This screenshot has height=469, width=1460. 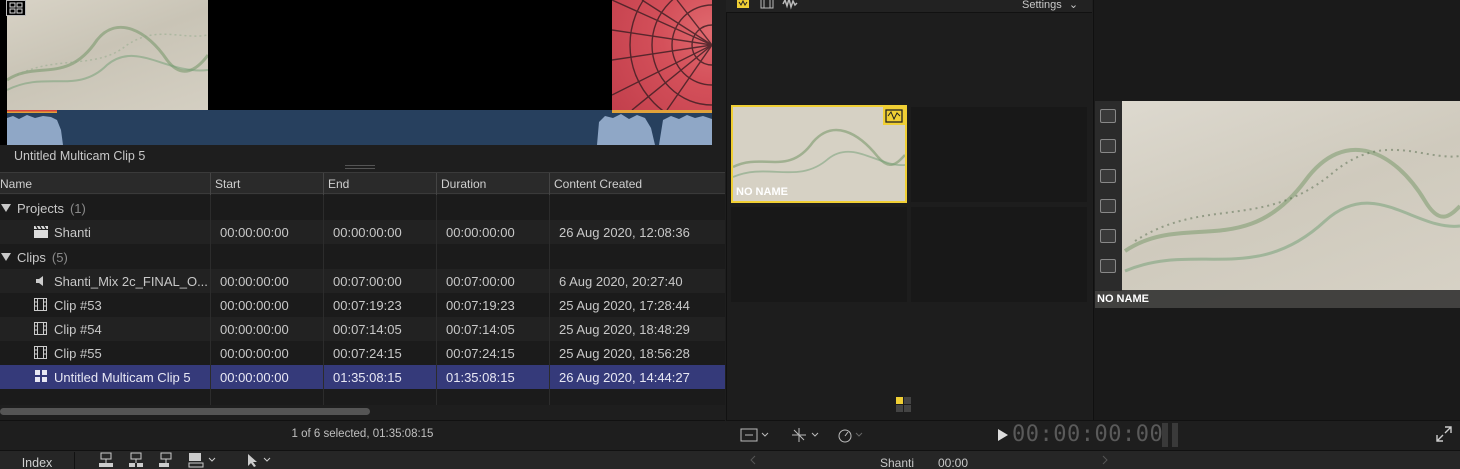 What do you see at coordinates (1171, 436) in the screenshot?
I see `audio-meters-icon` at bounding box center [1171, 436].